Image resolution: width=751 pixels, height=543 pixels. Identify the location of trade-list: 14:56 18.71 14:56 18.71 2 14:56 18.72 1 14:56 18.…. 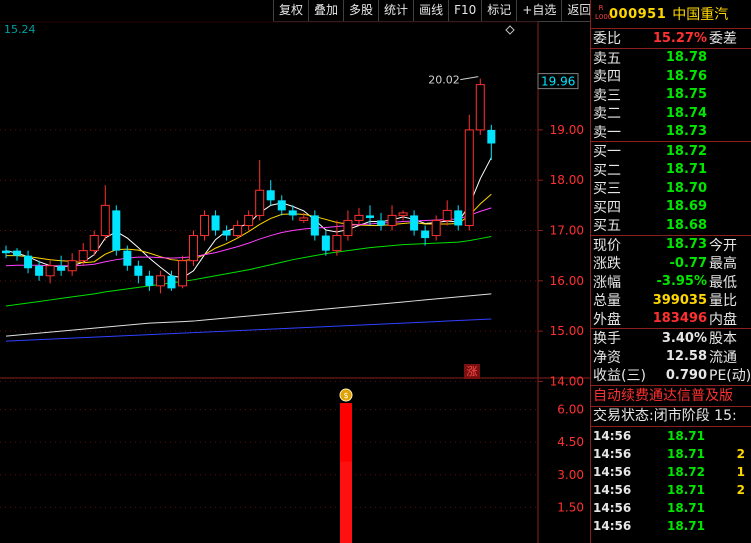
(671, 481).